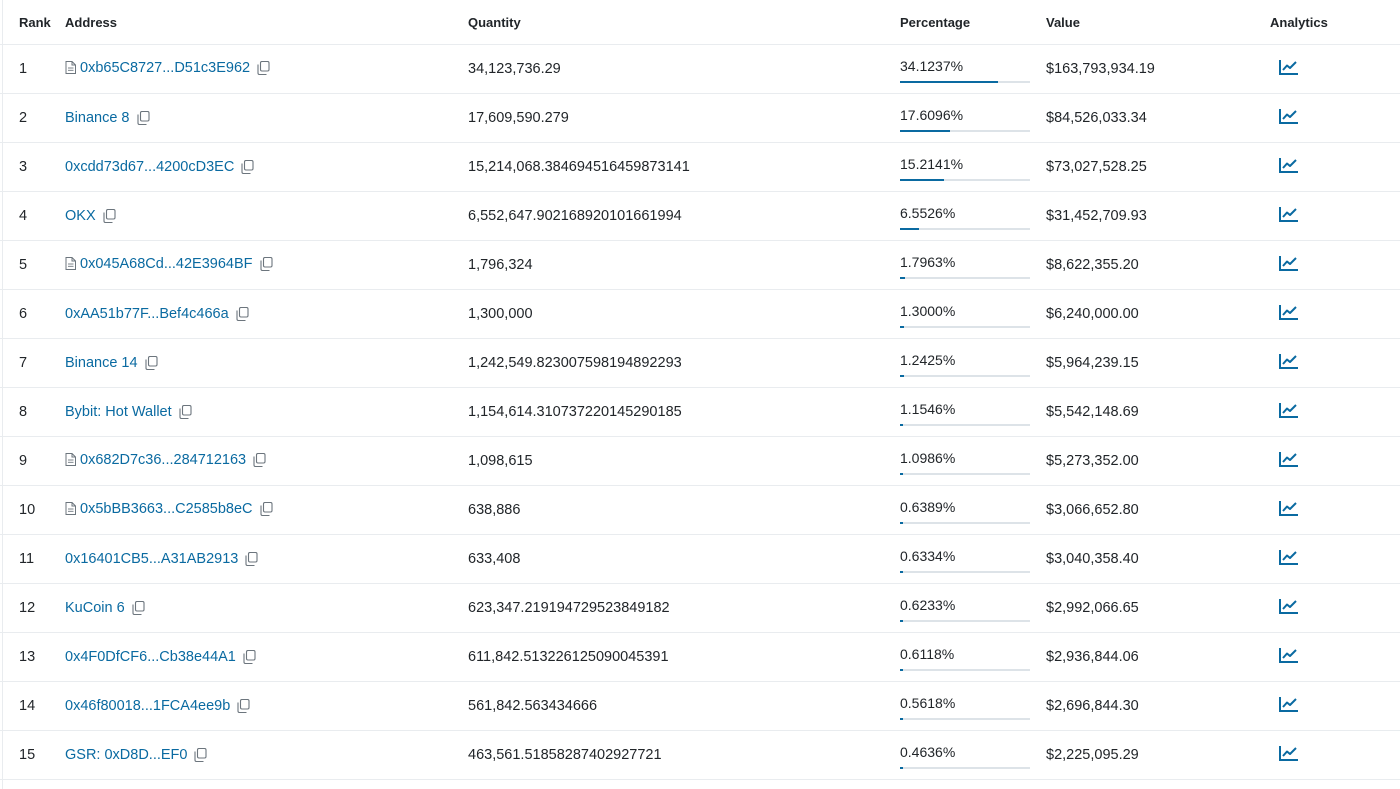  What do you see at coordinates (973, 461) in the screenshot?
I see `percentage-cell: 1.0986%` at bounding box center [973, 461].